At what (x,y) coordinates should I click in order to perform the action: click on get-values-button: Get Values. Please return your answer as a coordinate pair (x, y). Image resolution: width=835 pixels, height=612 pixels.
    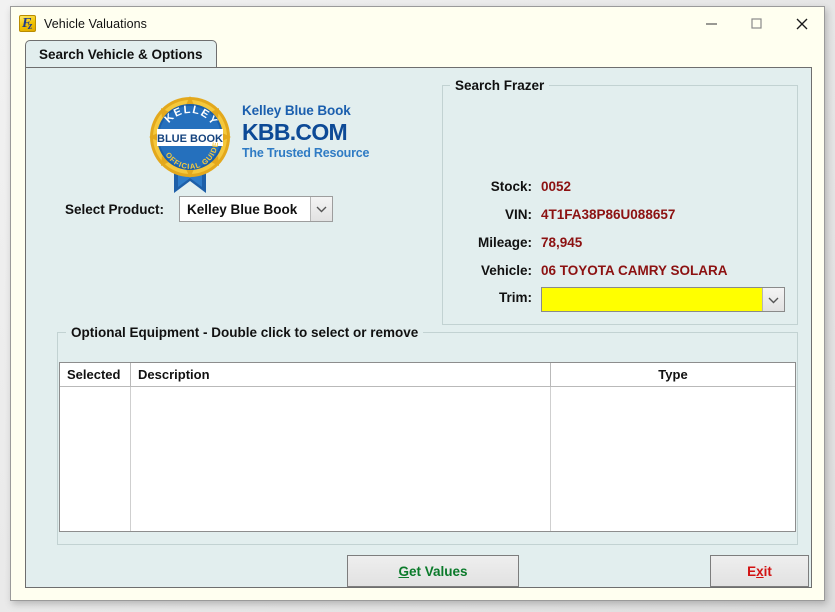
    Looking at the image, I should click on (433, 571).